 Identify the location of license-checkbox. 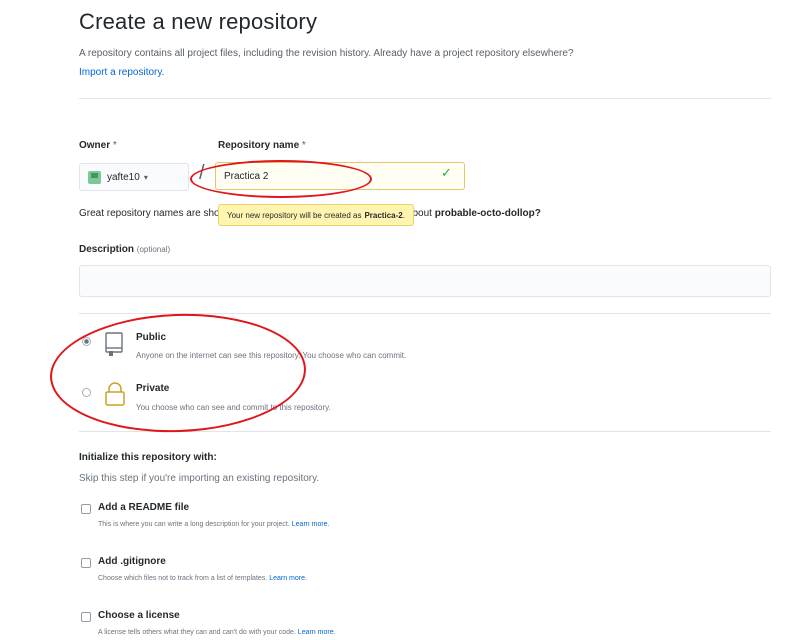
(86, 617).